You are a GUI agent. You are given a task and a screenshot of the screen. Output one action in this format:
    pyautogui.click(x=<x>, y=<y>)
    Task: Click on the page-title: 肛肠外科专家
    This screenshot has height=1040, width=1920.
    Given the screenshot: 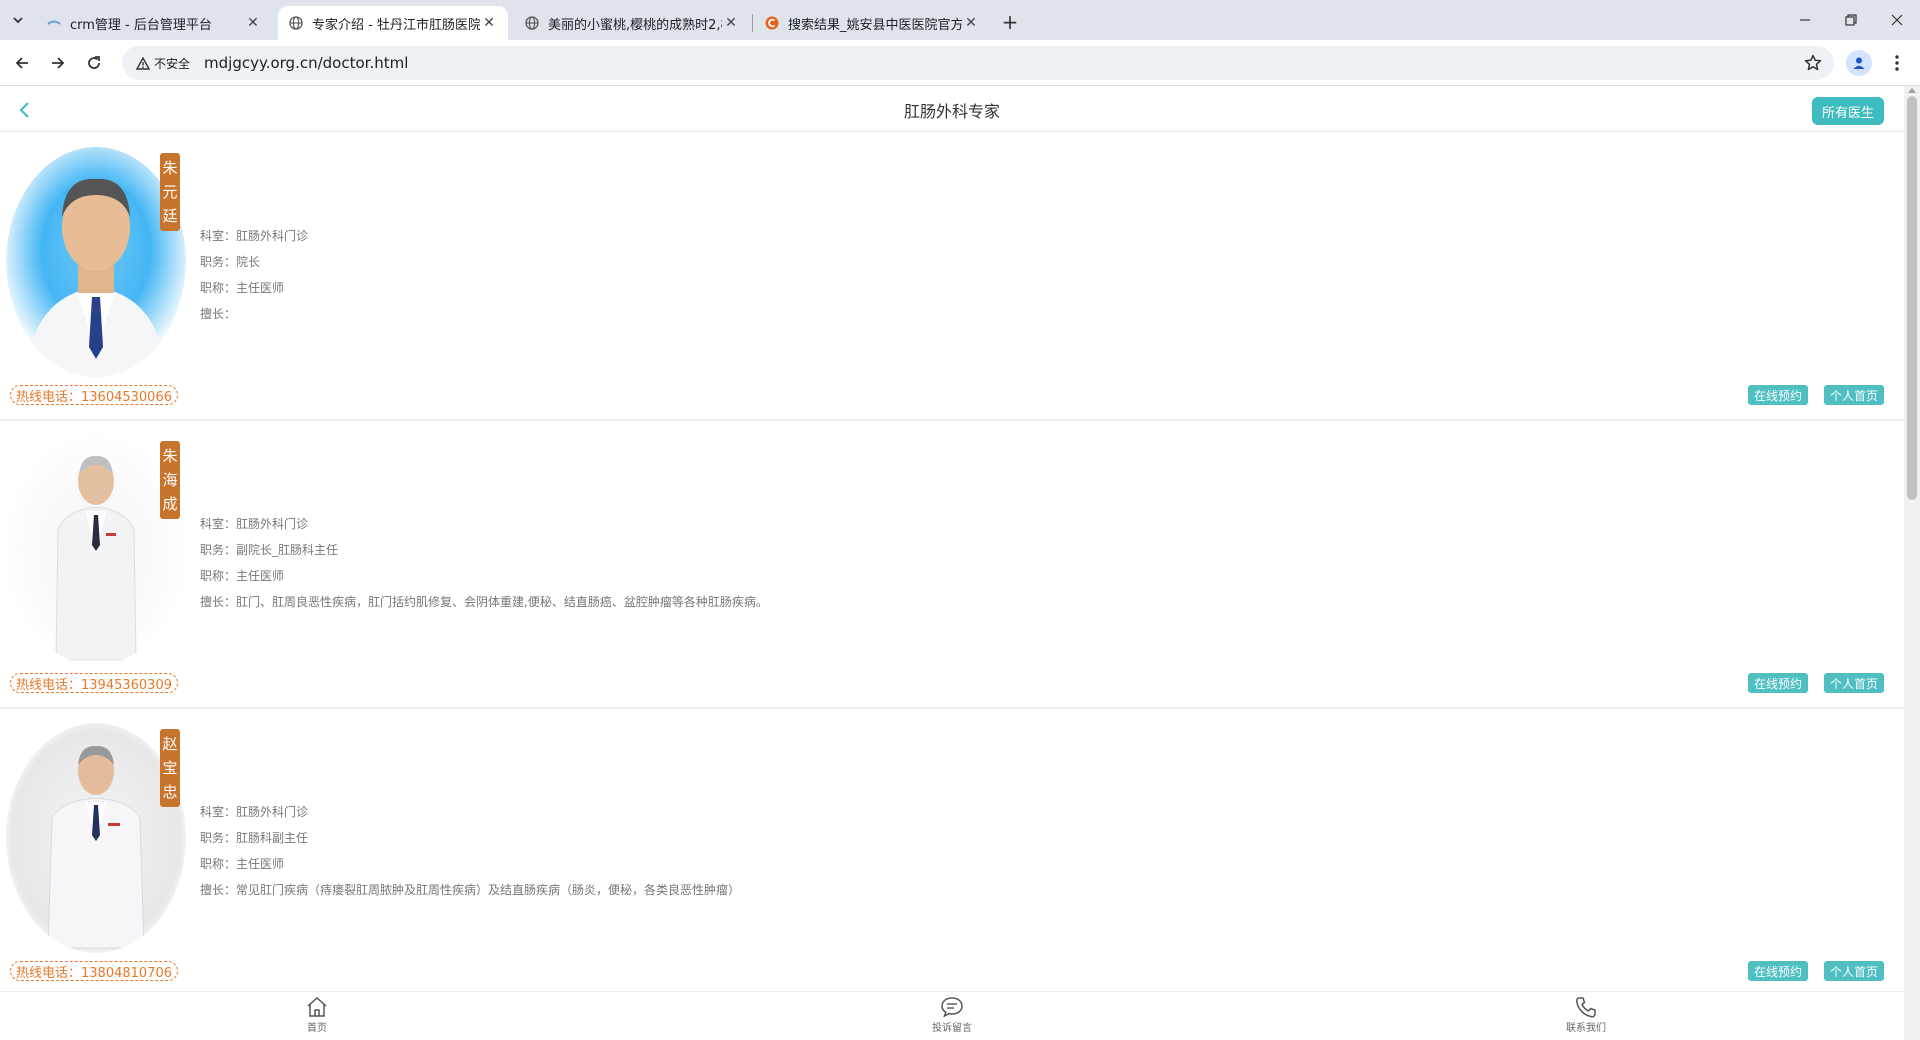 What is the action you would take?
    pyautogui.click(x=951, y=111)
    